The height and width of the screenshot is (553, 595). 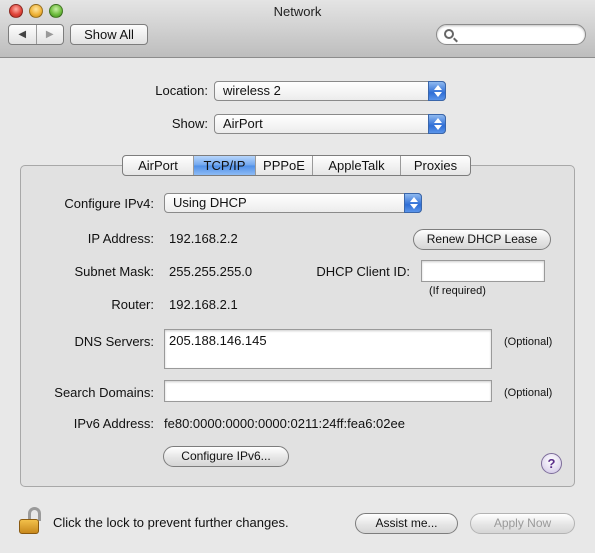 What do you see at coordinates (181, 90) in the screenshot?
I see `location-label: Location:` at bounding box center [181, 90].